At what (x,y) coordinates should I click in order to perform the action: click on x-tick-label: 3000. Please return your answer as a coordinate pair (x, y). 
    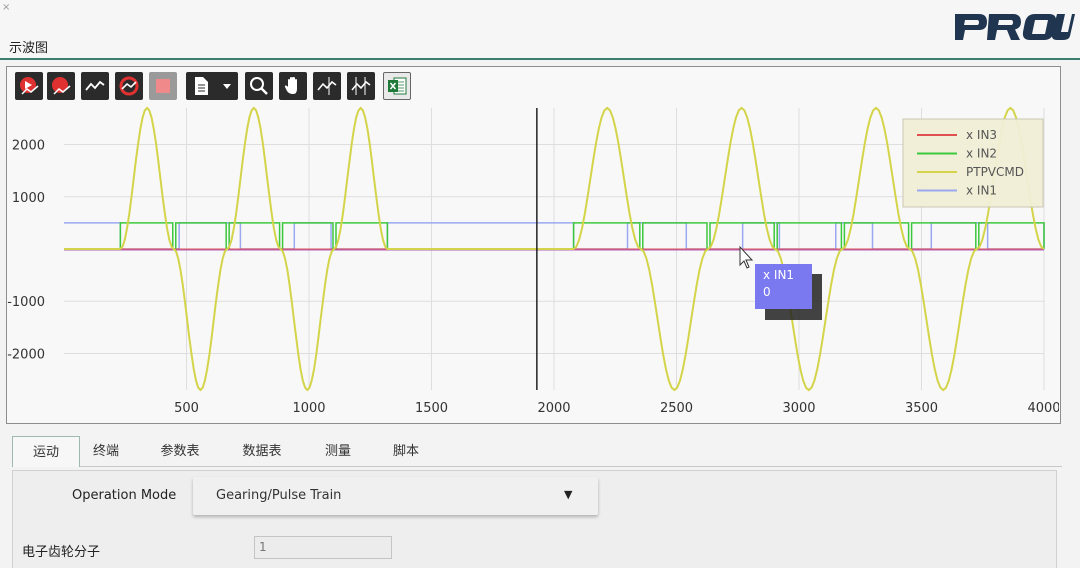
    Looking at the image, I should click on (798, 408).